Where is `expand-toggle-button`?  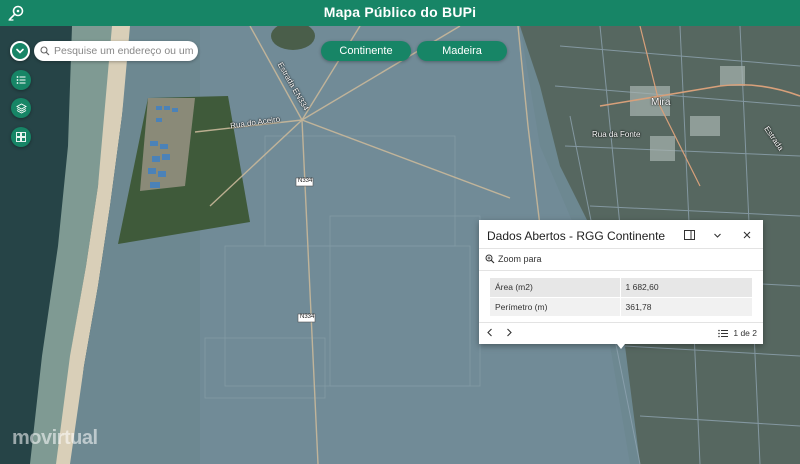 expand-toggle-button is located at coordinates (20, 51).